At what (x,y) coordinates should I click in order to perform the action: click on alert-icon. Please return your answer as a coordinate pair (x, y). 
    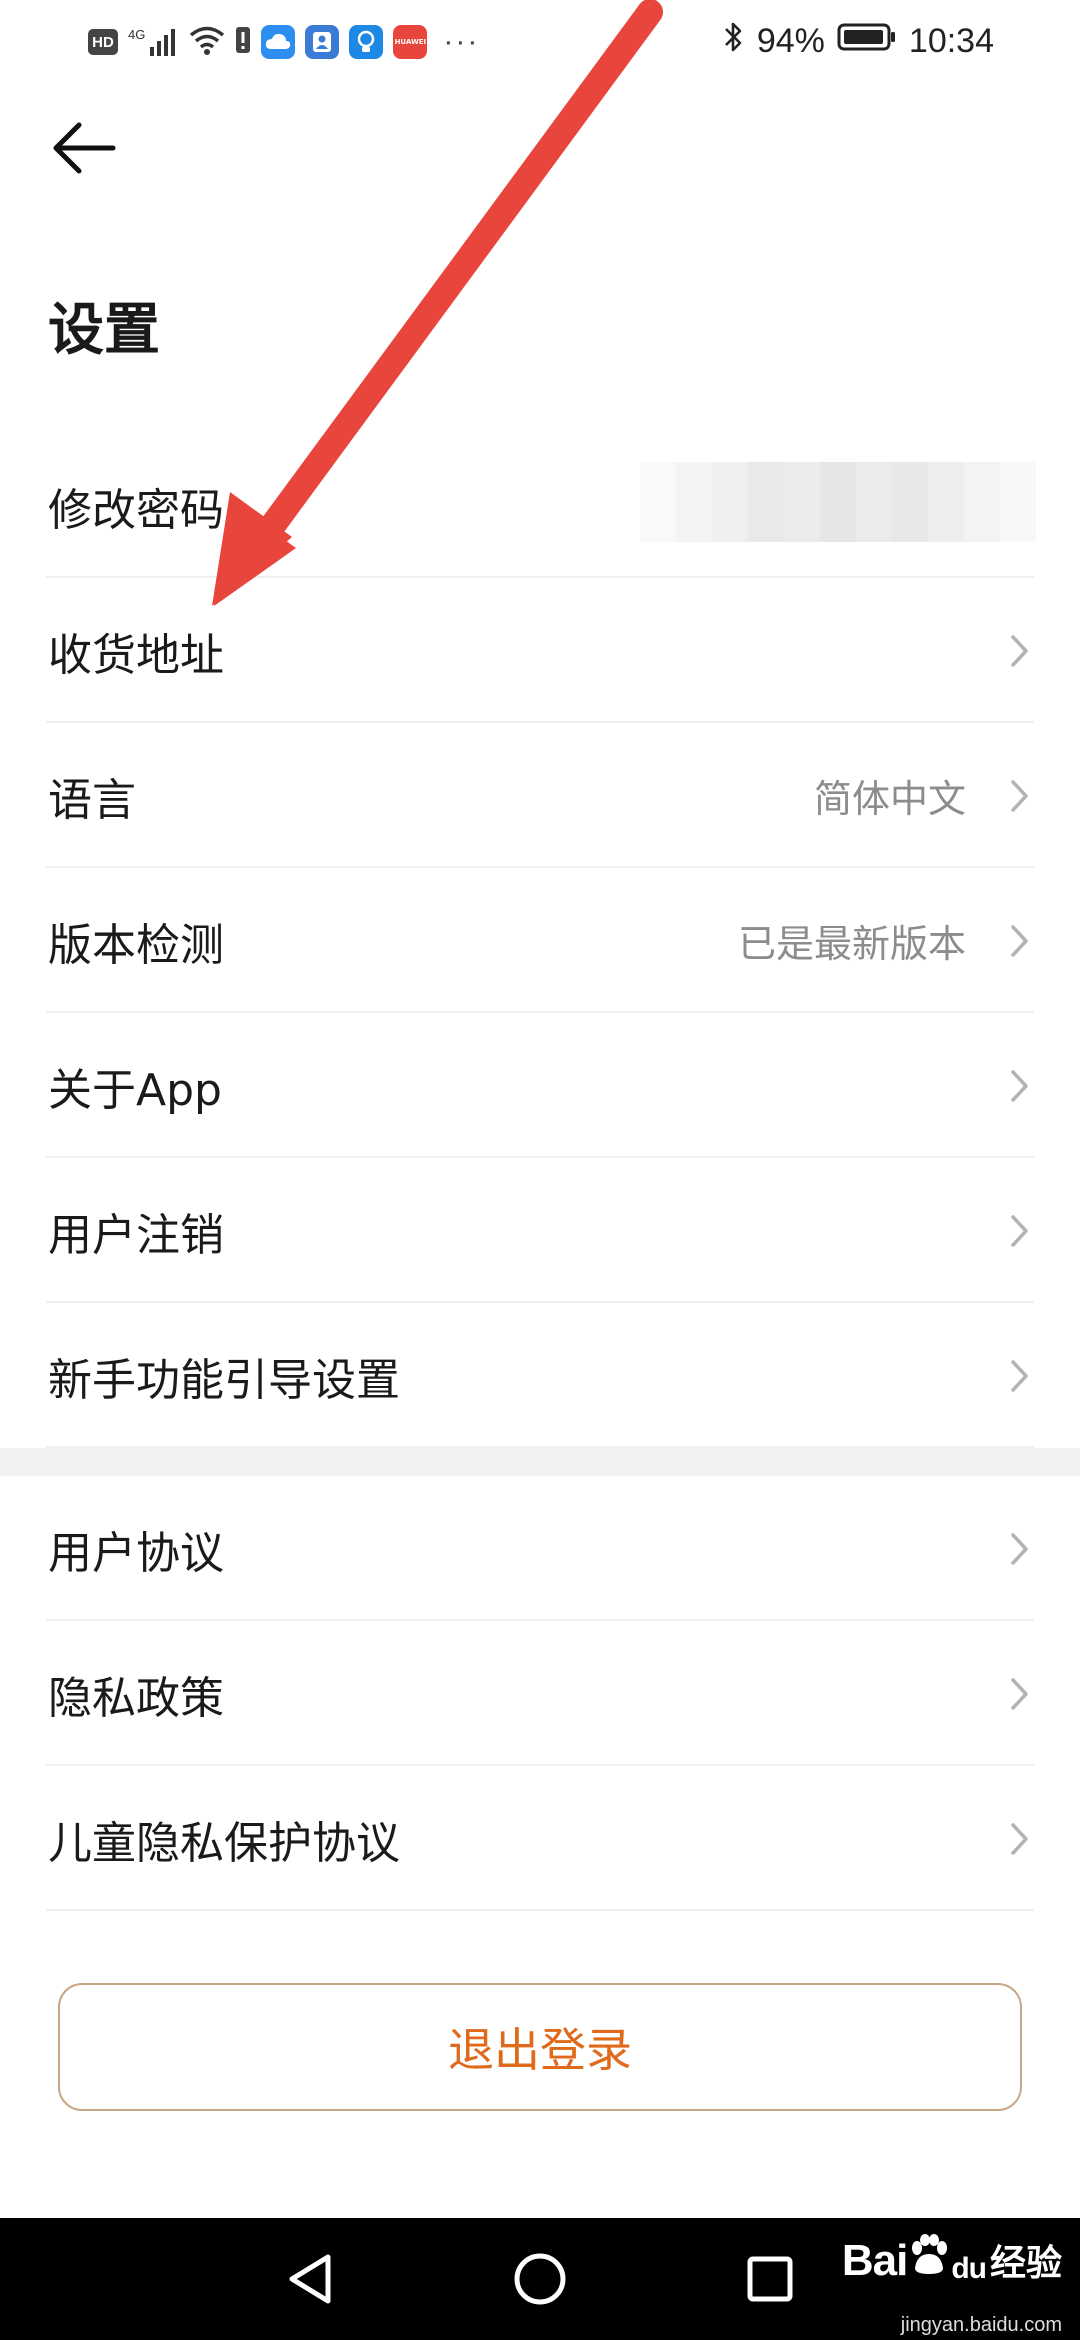
    Looking at the image, I should click on (243, 42).